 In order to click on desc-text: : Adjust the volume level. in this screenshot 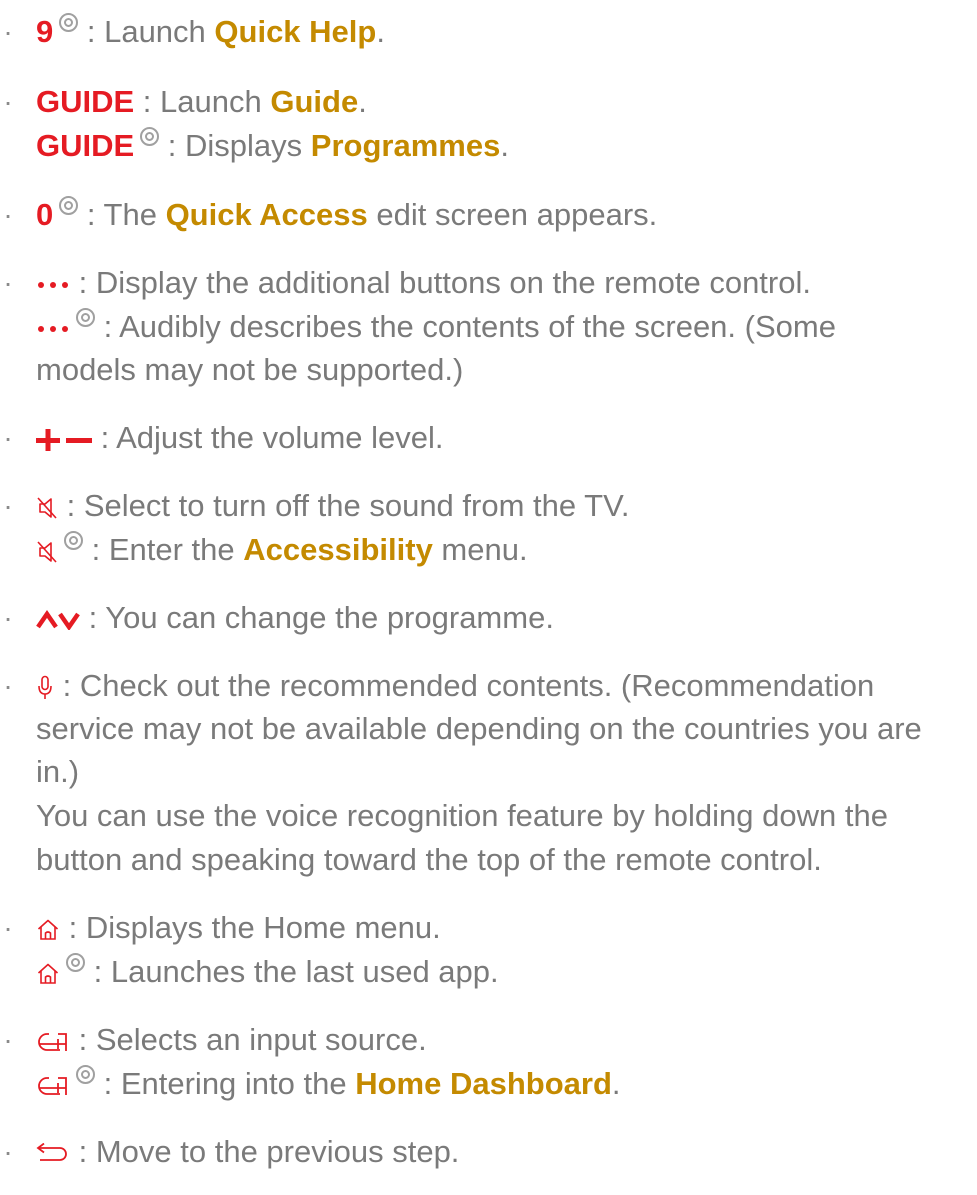, I will do `click(268, 437)`.